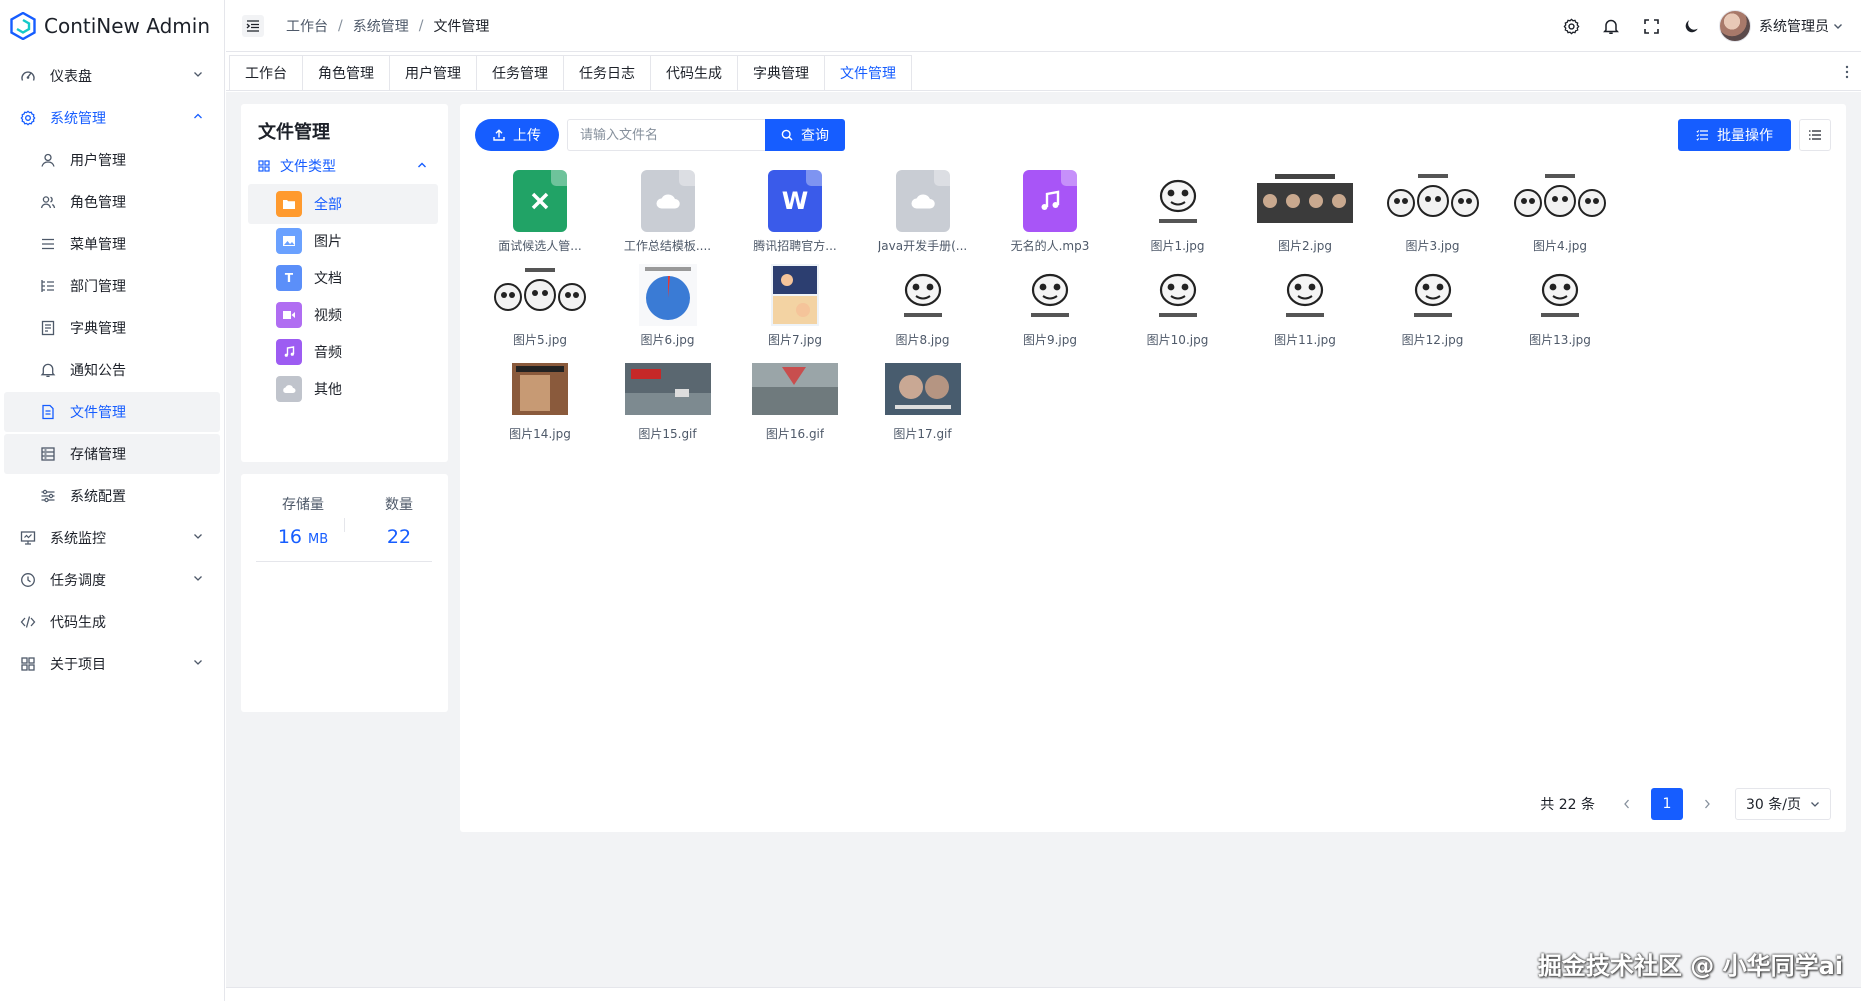 This screenshot has width=1861, height=1001. Describe the element at coordinates (112, 454) in the screenshot. I see `sidebar-item-9: 存储管理` at that location.